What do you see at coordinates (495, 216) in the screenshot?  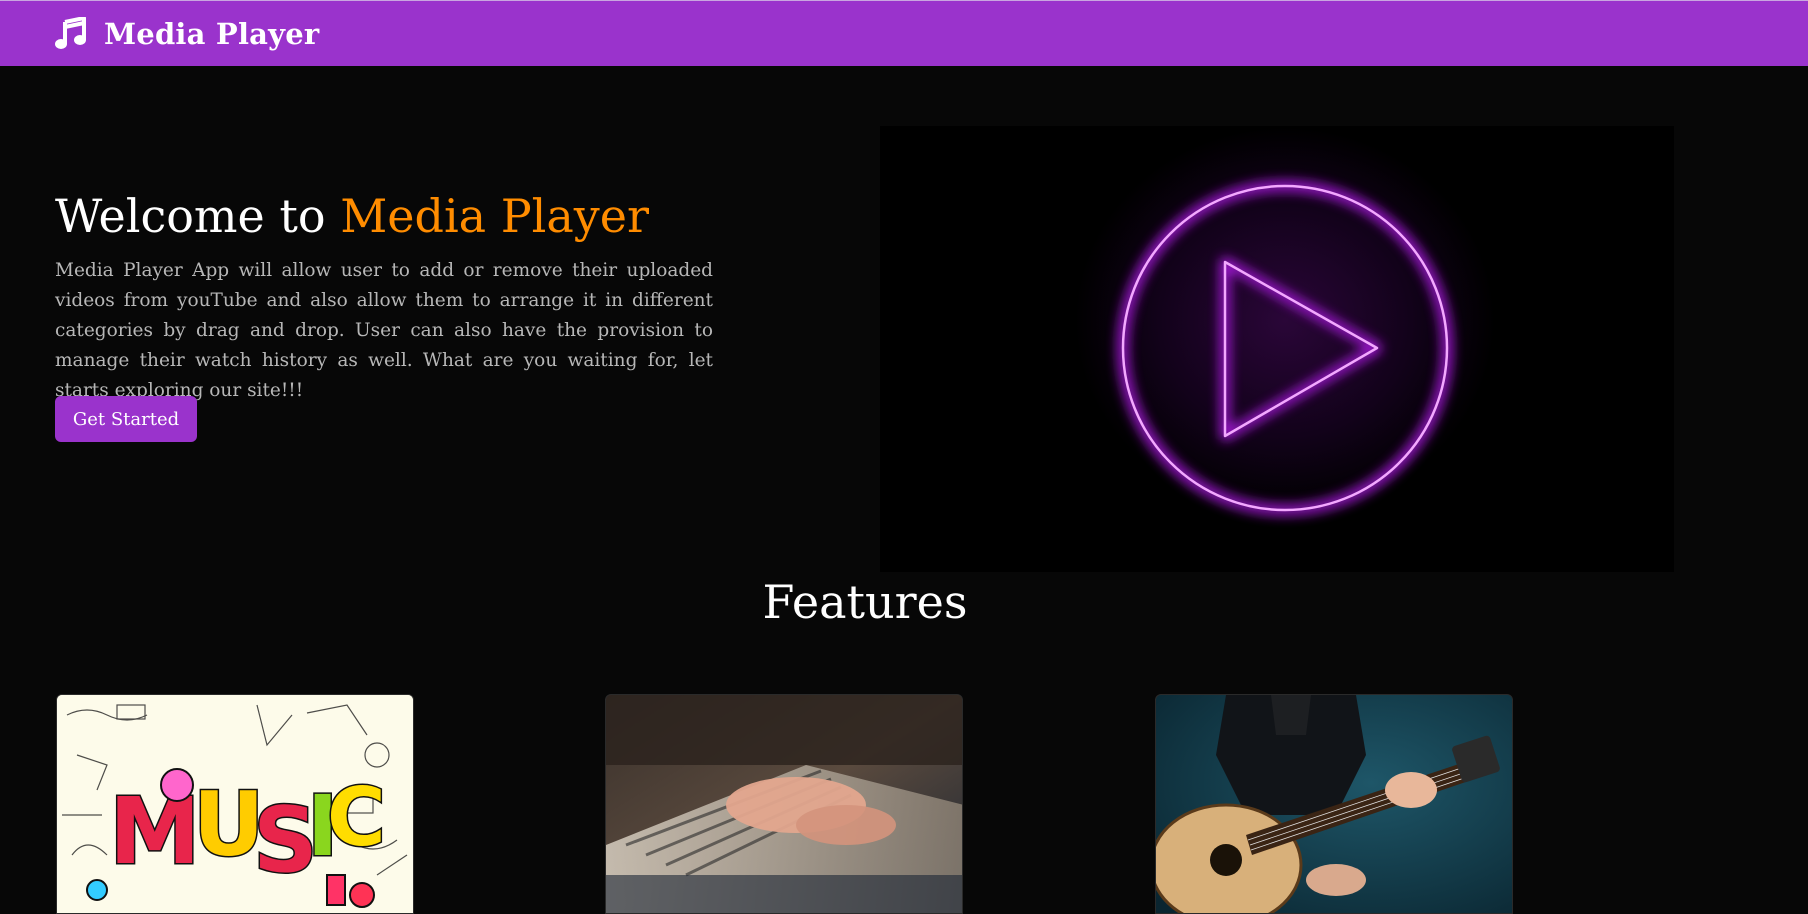 I see `hero-title-accent: Media Player` at bounding box center [495, 216].